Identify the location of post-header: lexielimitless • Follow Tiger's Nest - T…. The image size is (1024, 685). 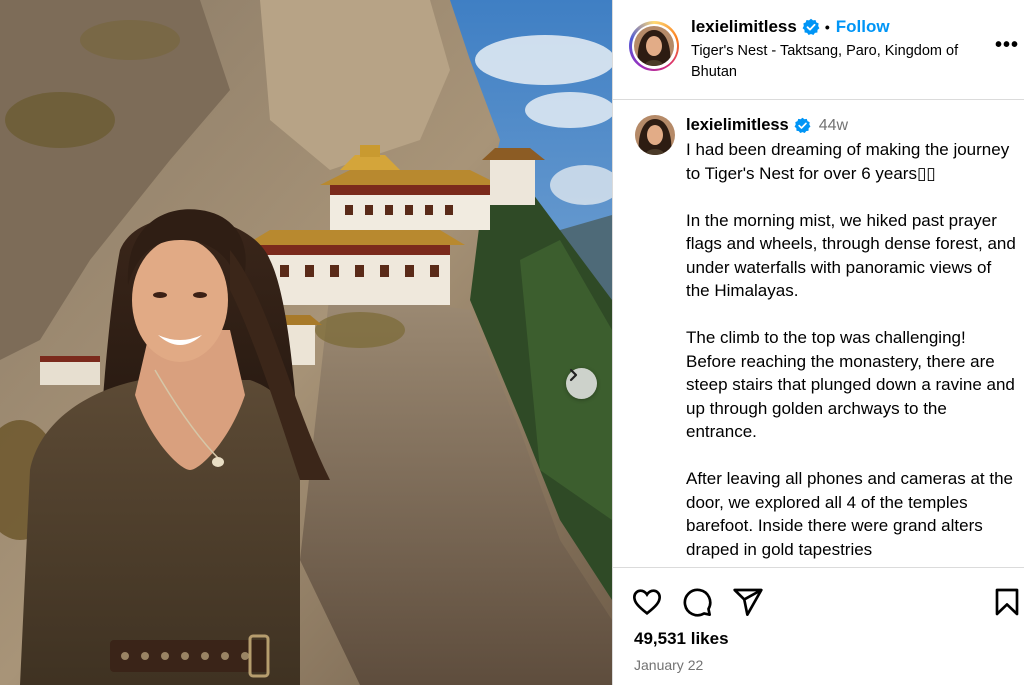
(818, 50).